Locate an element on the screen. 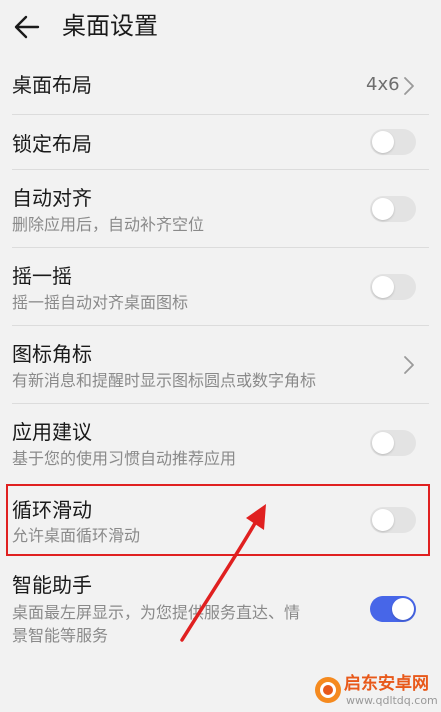 This screenshot has width=441, height=712. setting-label: 应用建议 is located at coordinates (52, 432).